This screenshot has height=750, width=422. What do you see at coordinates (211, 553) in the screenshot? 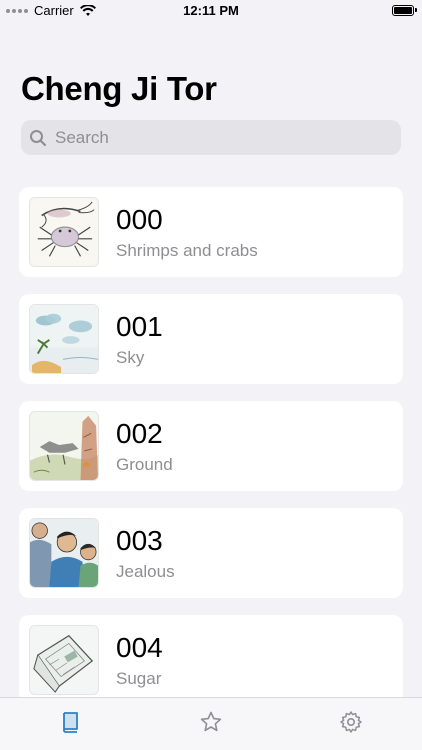
I see `list-item-003: 003 Jealous` at bounding box center [211, 553].